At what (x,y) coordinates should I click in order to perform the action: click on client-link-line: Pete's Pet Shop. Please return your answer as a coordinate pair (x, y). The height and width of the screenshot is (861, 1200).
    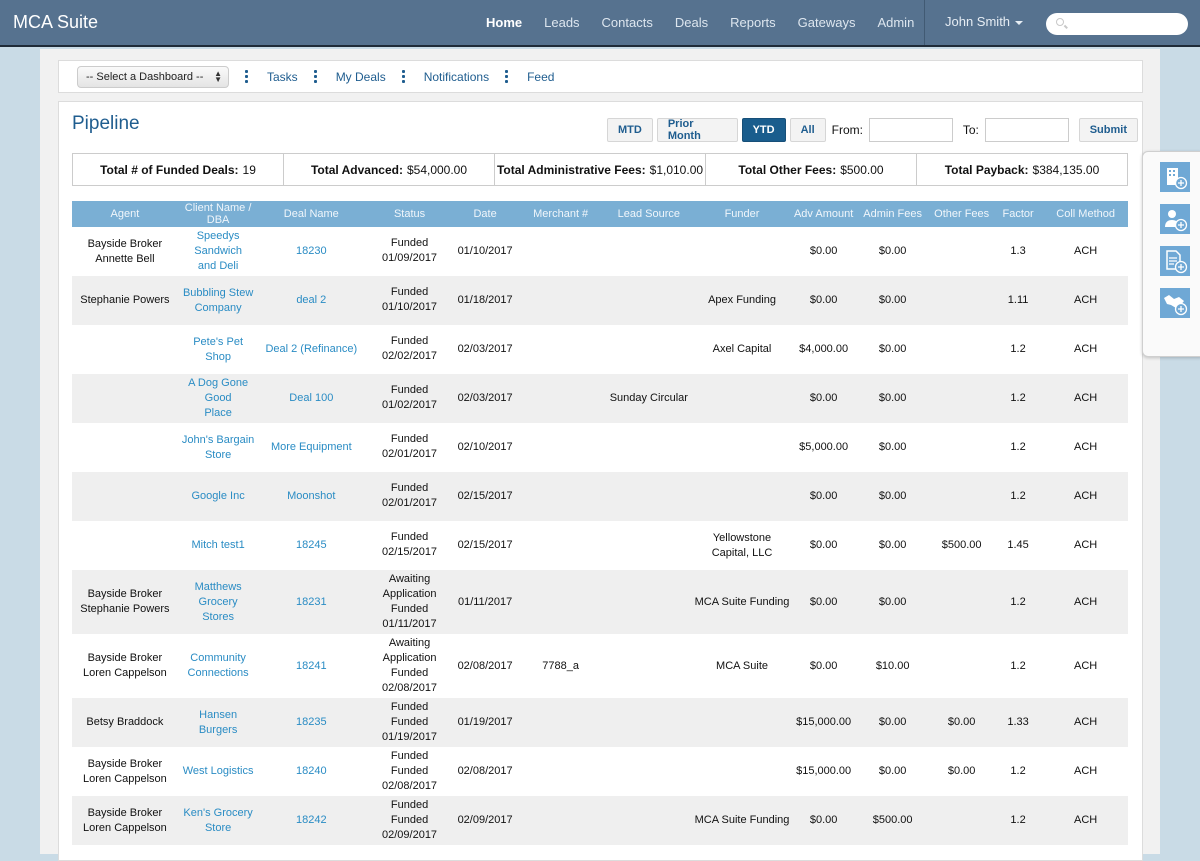
    Looking at the image, I should click on (218, 350).